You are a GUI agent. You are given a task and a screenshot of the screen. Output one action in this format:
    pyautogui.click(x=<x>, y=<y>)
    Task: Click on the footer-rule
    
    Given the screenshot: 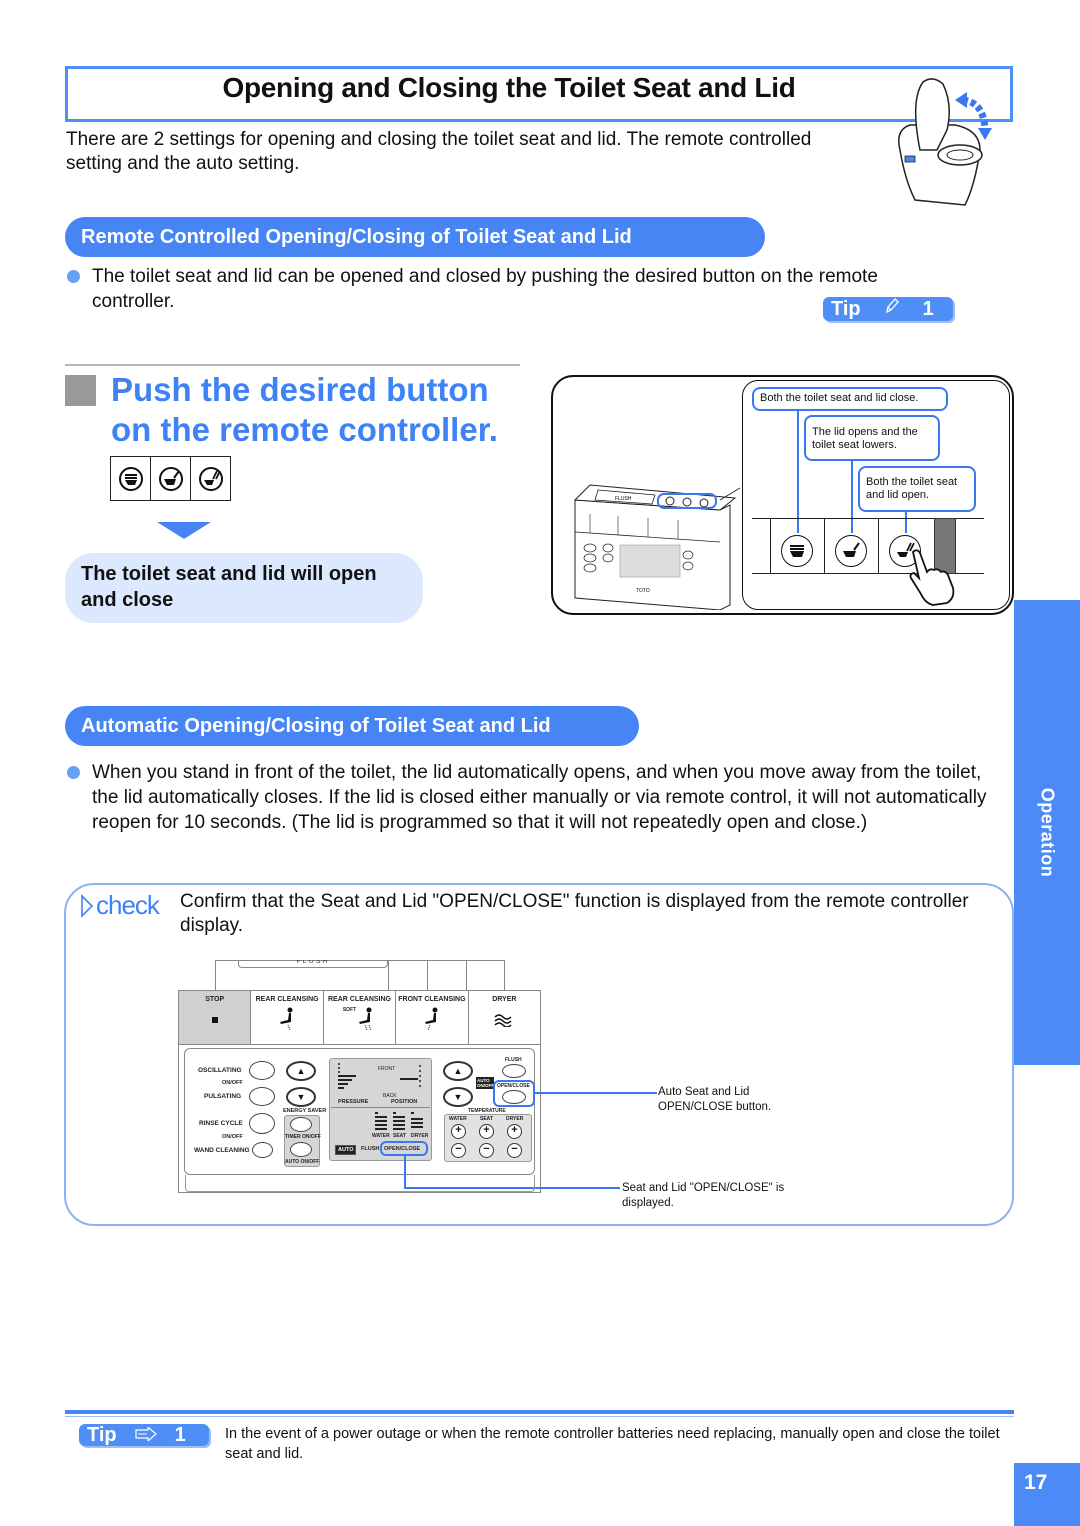 What is the action you would take?
    pyautogui.click(x=539, y=1412)
    